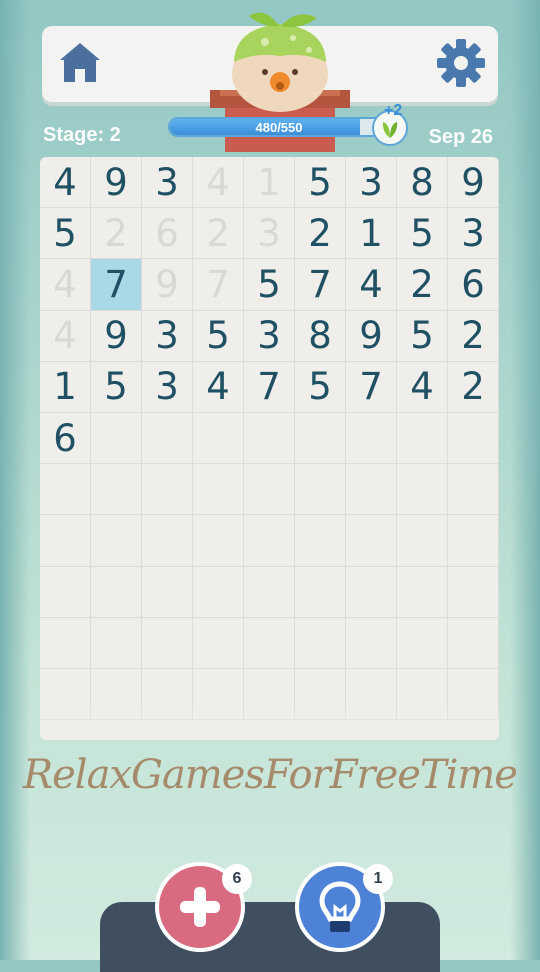 The image size is (540, 972). I want to click on settings-button, so click(461, 63).